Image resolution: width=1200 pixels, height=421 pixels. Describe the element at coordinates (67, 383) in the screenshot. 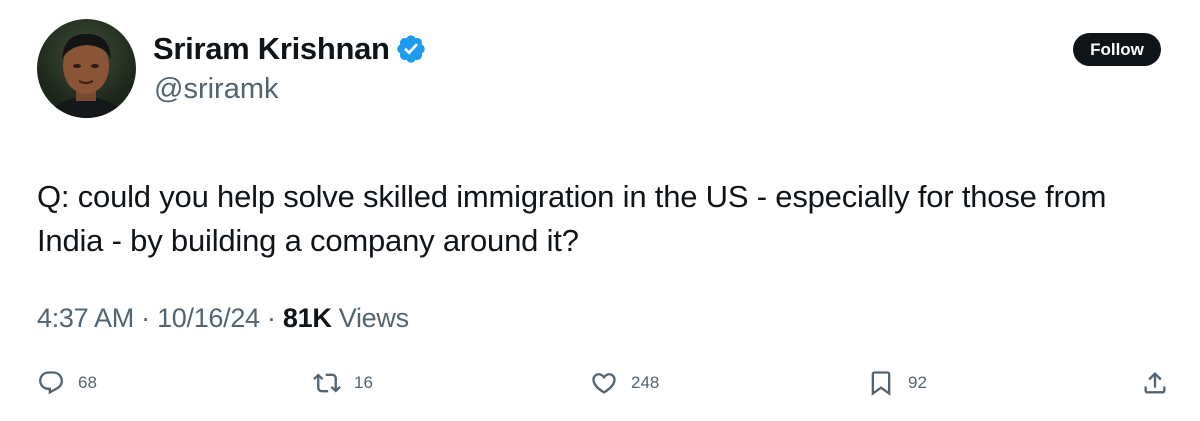

I see `reply-button: 68` at that location.